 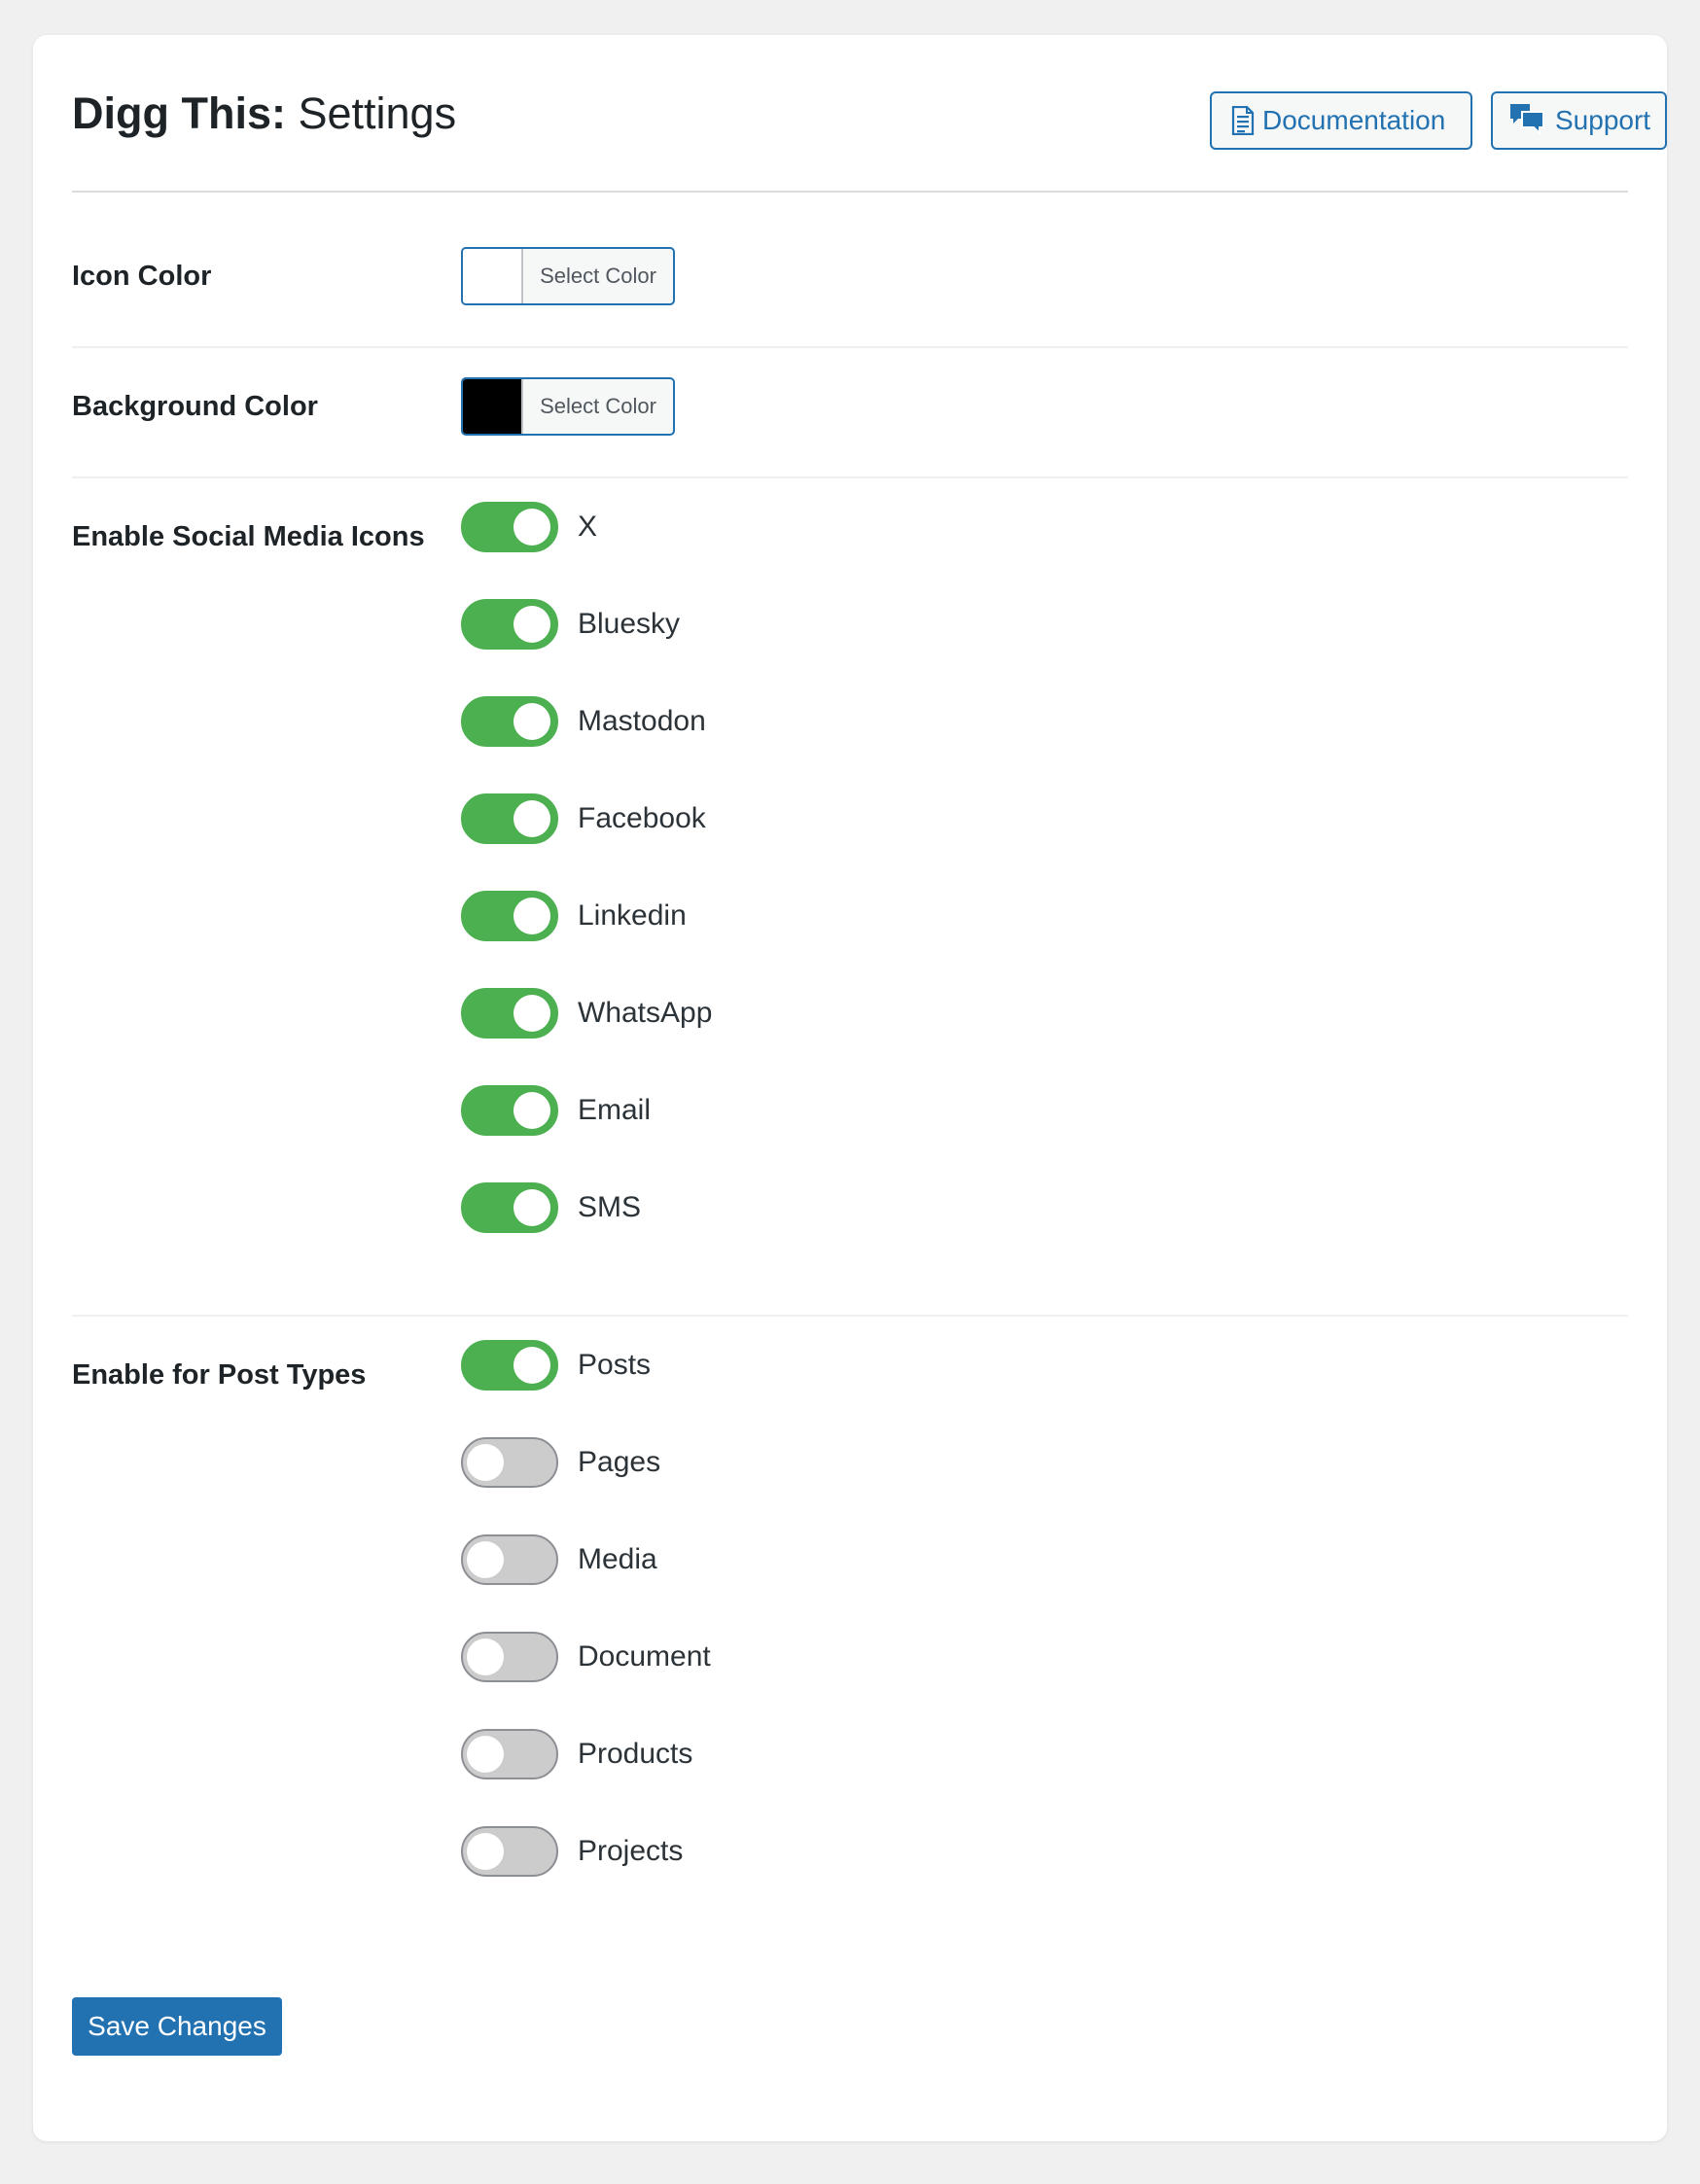 I want to click on toggle-label: WhatsApp, so click(x=645, y=1013).